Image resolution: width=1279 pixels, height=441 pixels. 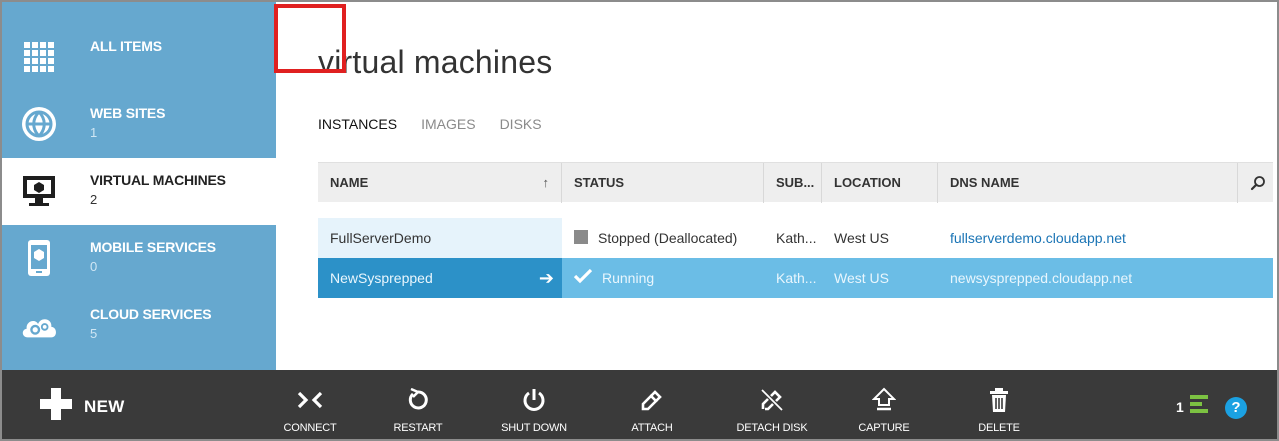 What do you see at coordinates (999, 400) in the screenshot?
I see `trash-icon` at bounding box center [999, 400].